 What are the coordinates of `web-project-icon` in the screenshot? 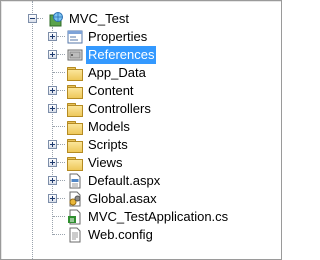 It's located at (56, 19).